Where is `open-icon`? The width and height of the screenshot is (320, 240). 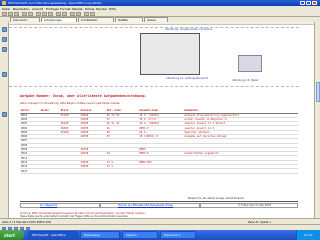 open-icon is located at coordinates (10, 14).